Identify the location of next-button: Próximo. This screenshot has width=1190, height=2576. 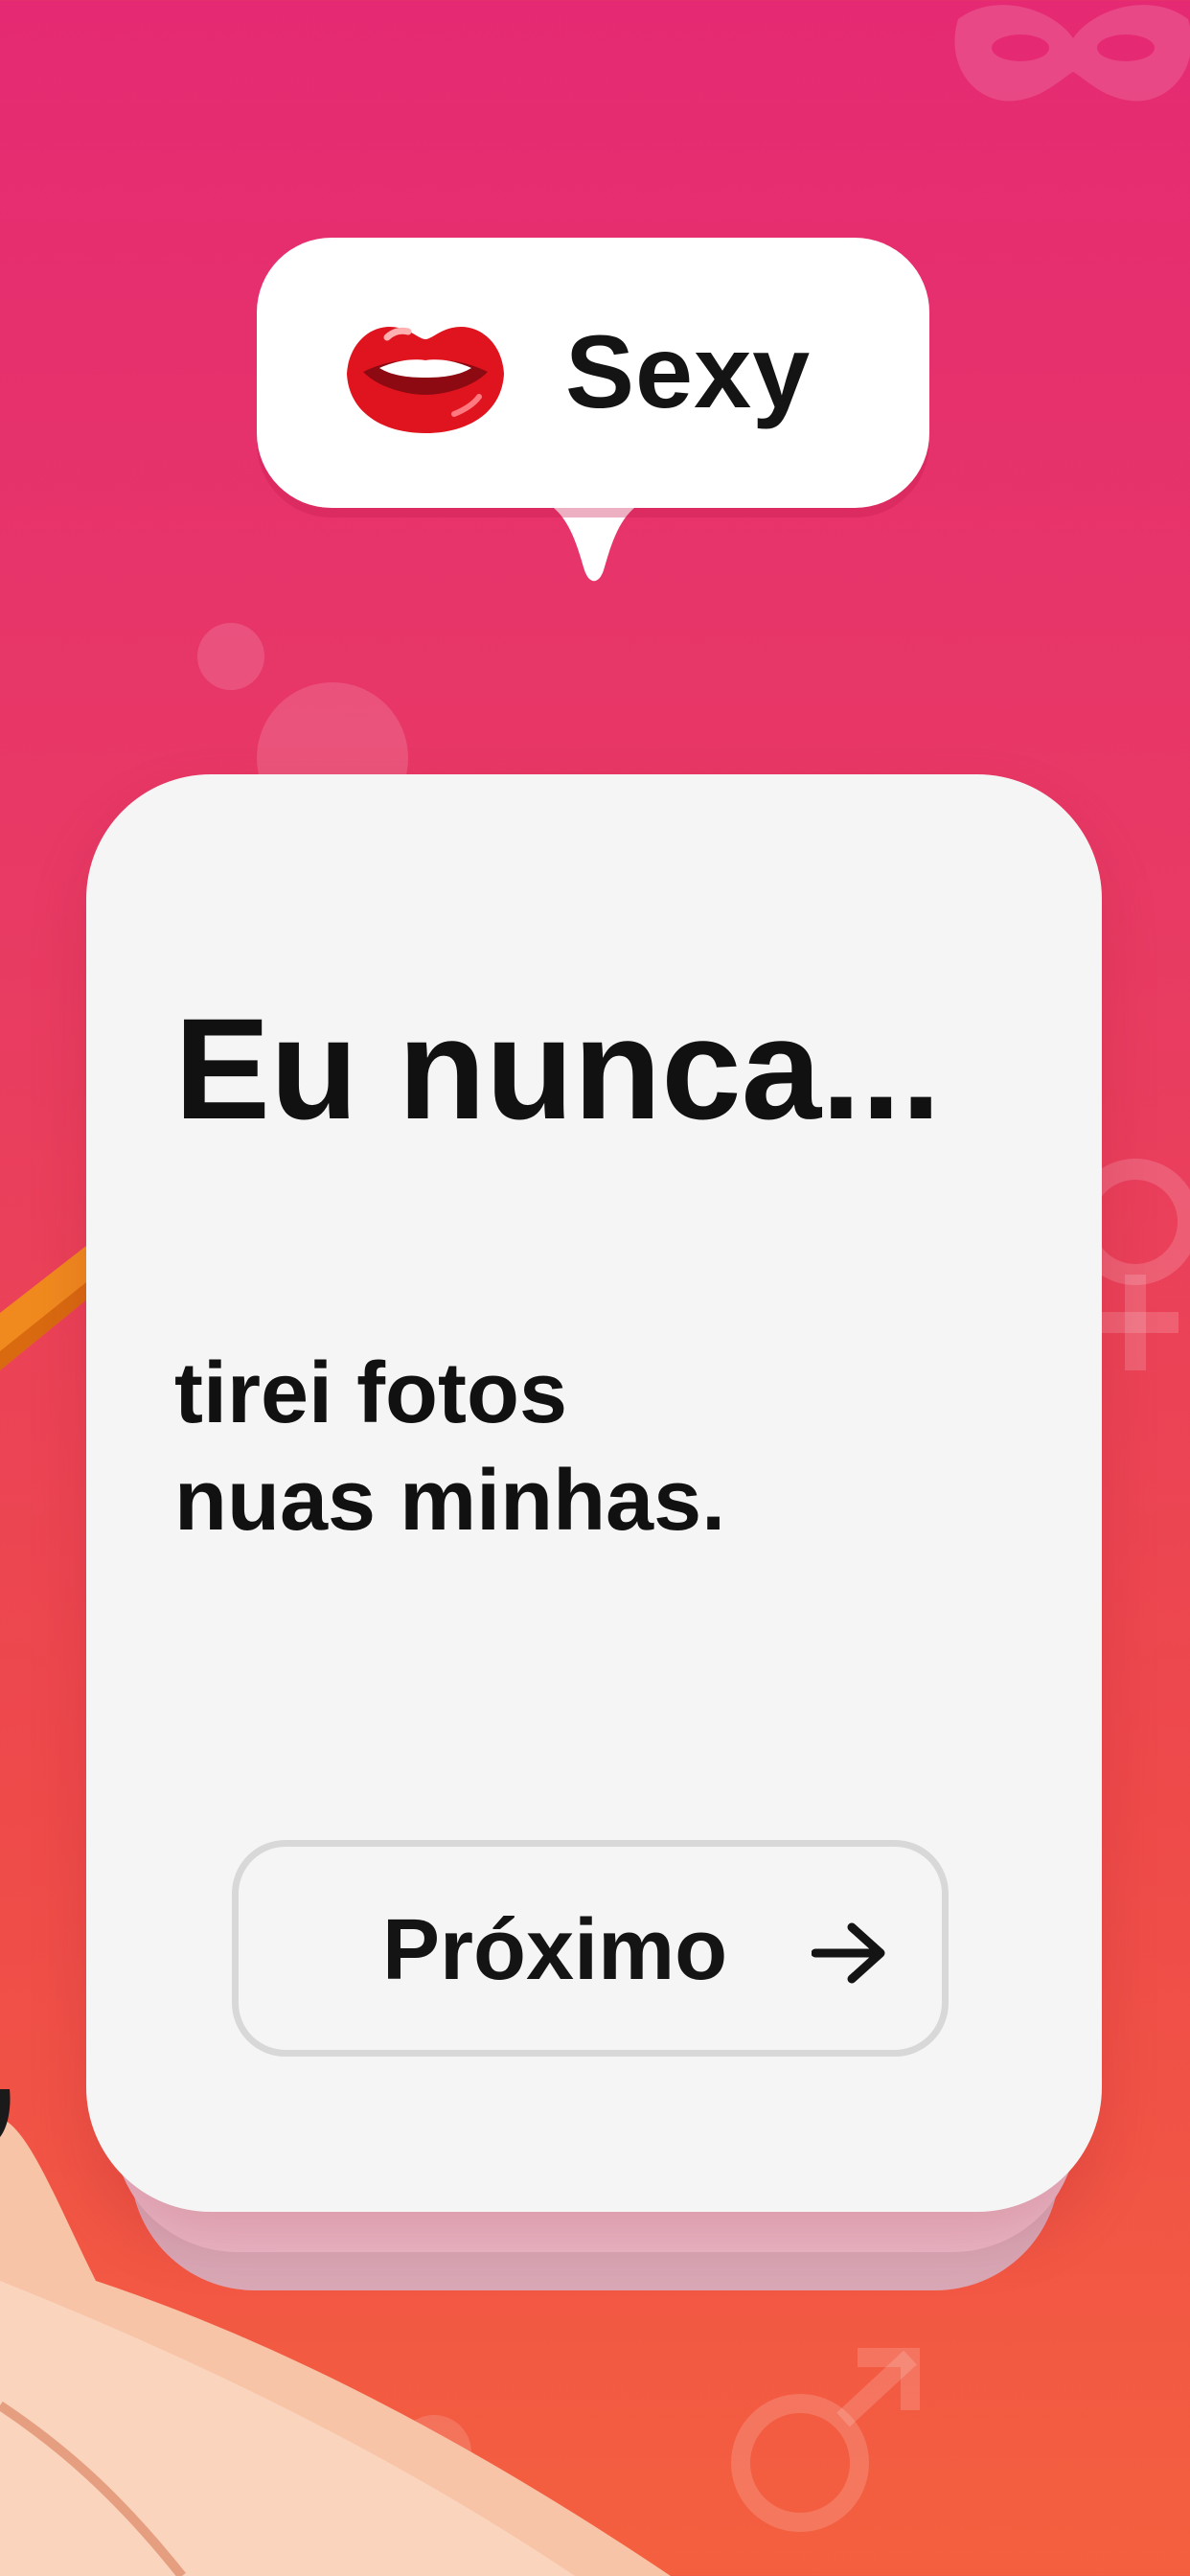
(590, 1948).